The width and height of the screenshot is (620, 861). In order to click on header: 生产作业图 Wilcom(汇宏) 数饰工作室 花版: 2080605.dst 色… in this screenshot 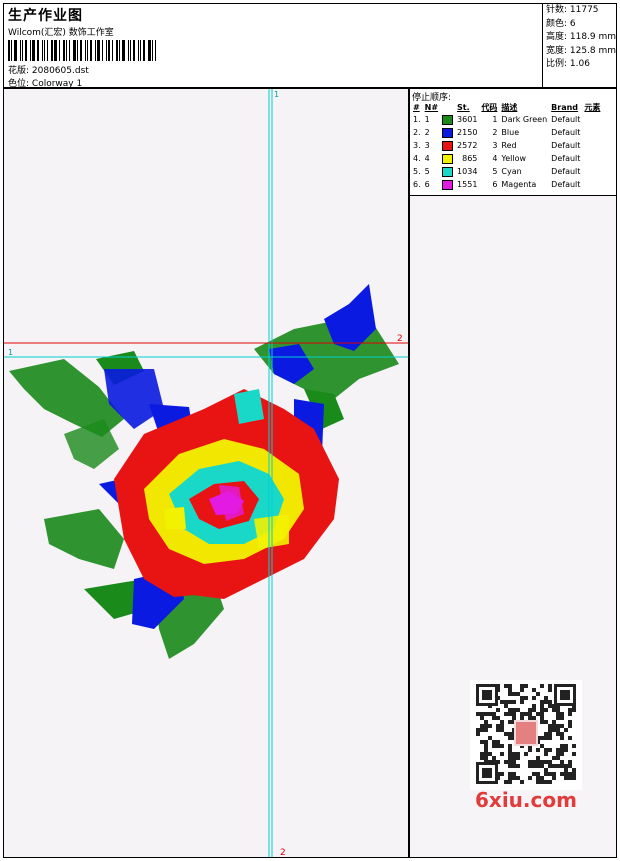, I will do `click(310, 46)`.